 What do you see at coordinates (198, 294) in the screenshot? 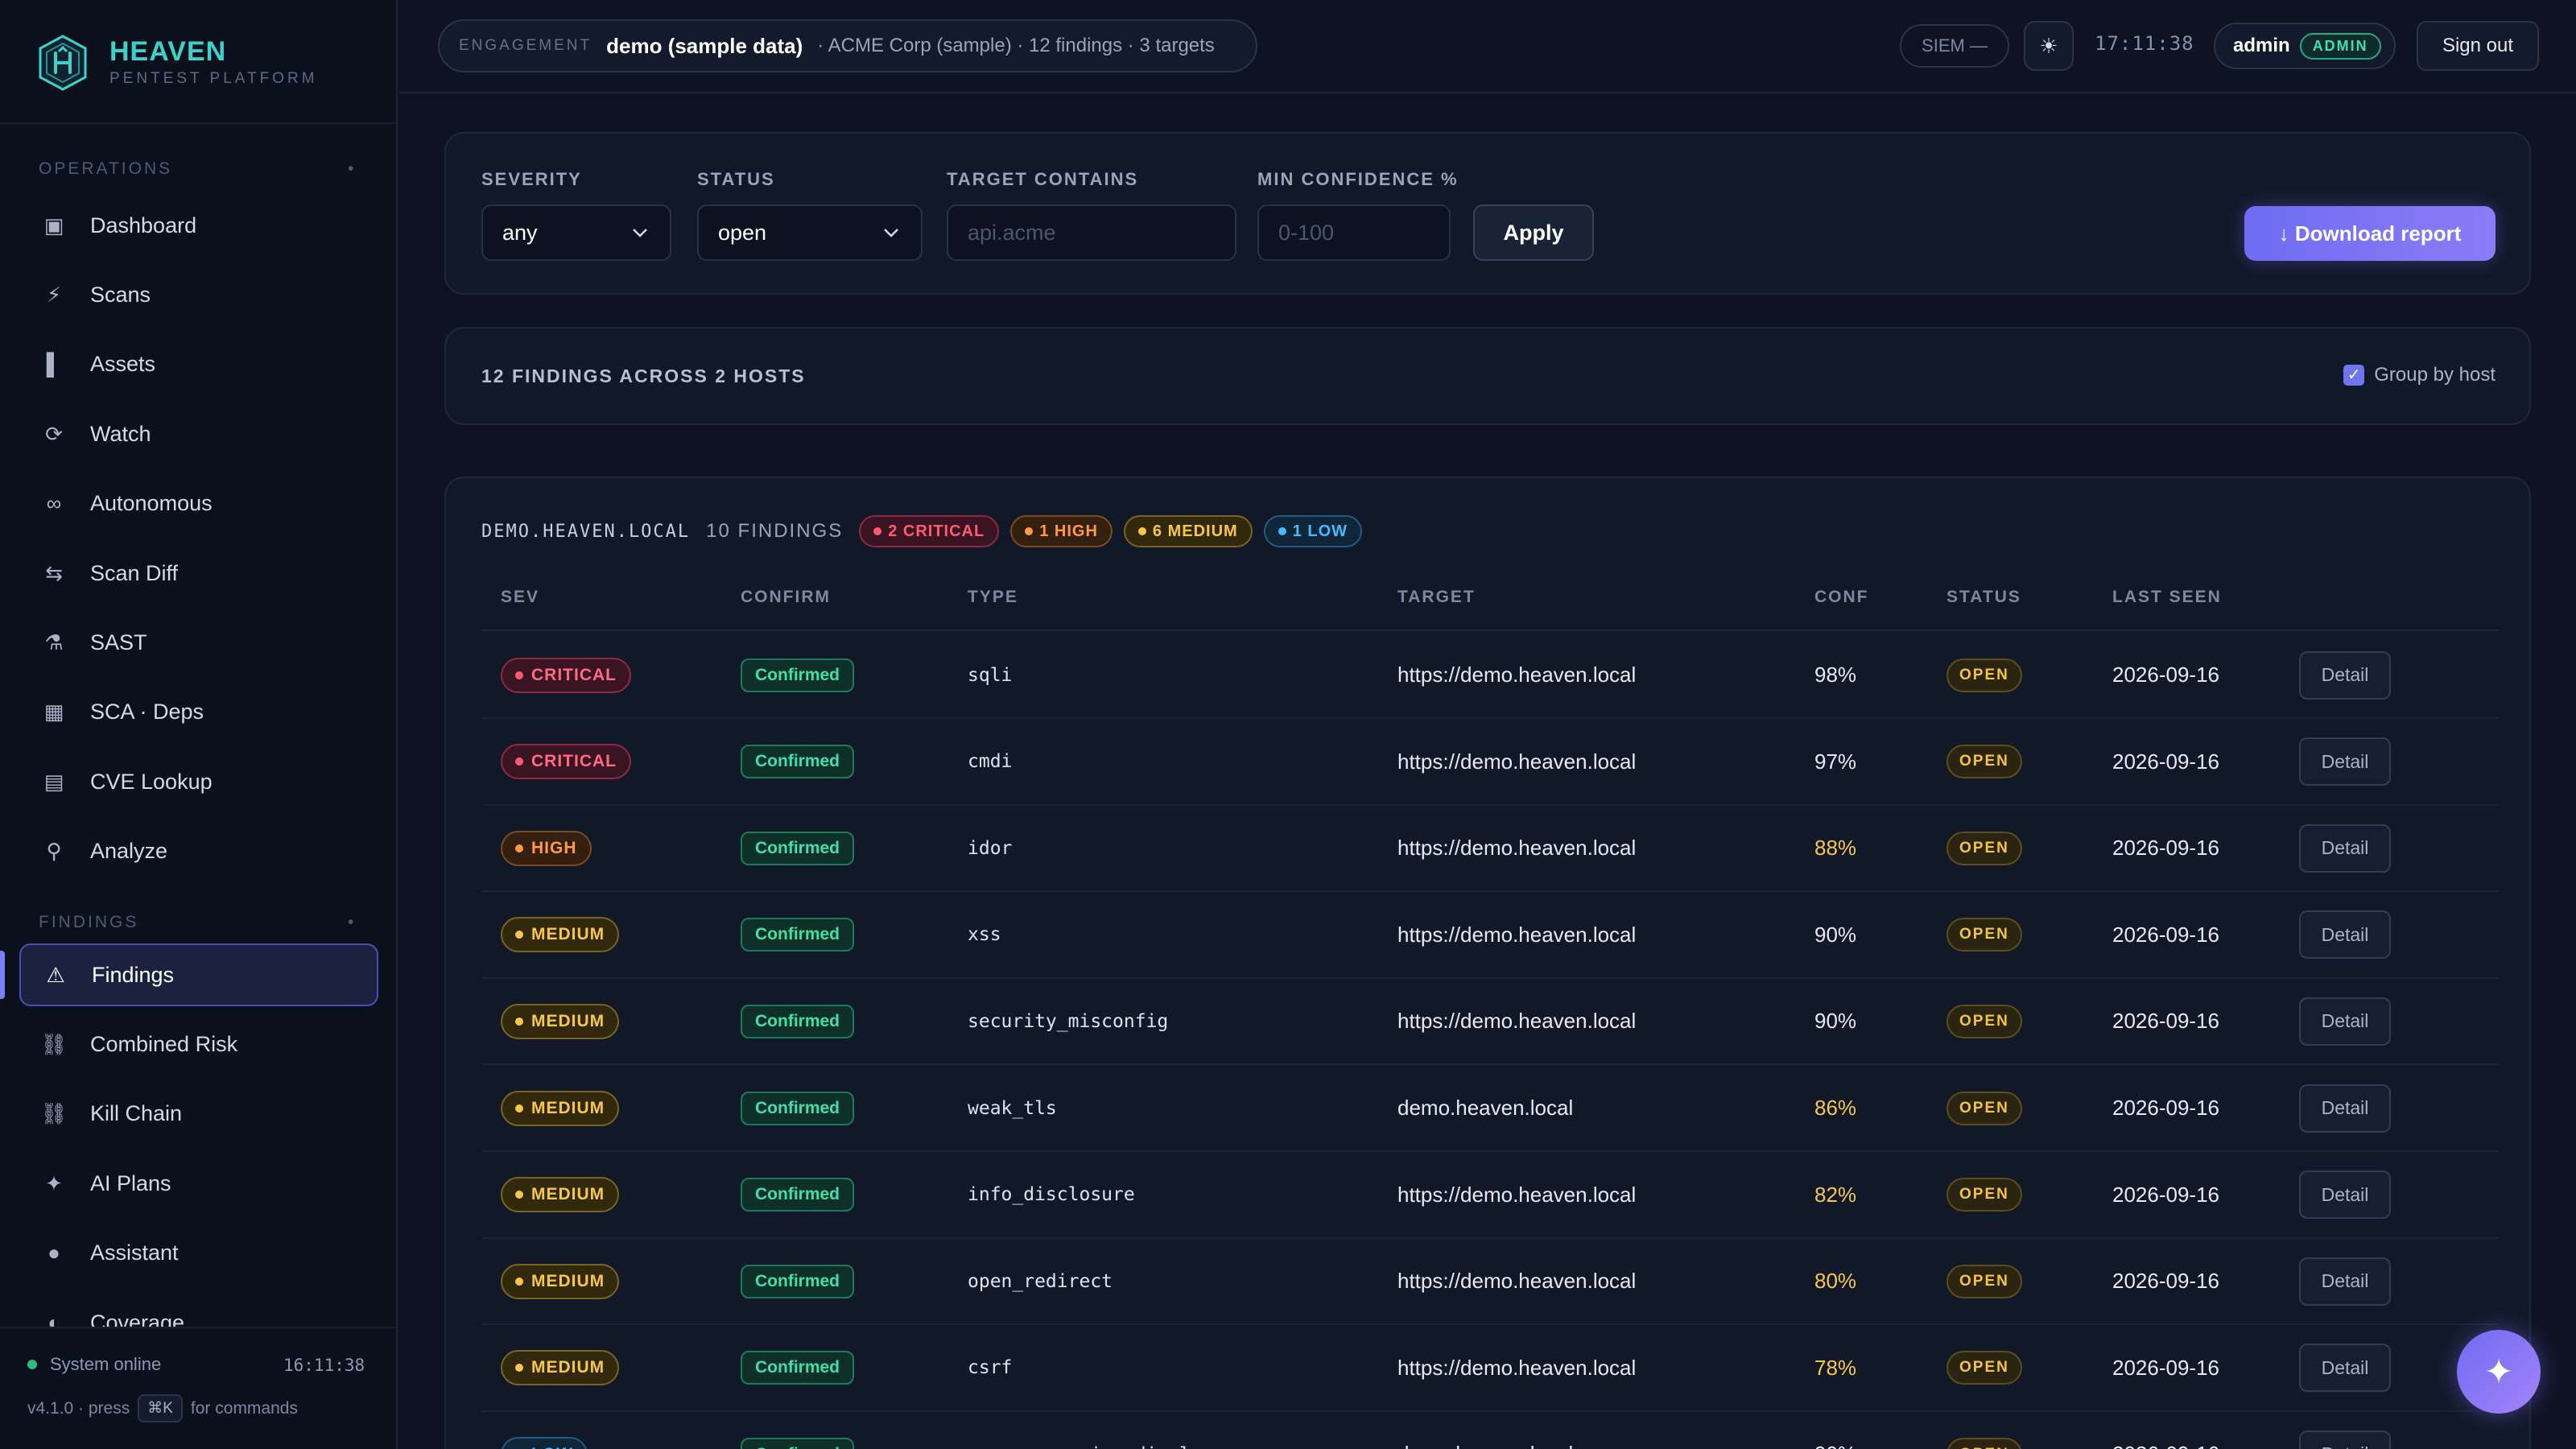
I see `sidebar-item-scans: ⚡ Scans` at bounding box center [198, 294].